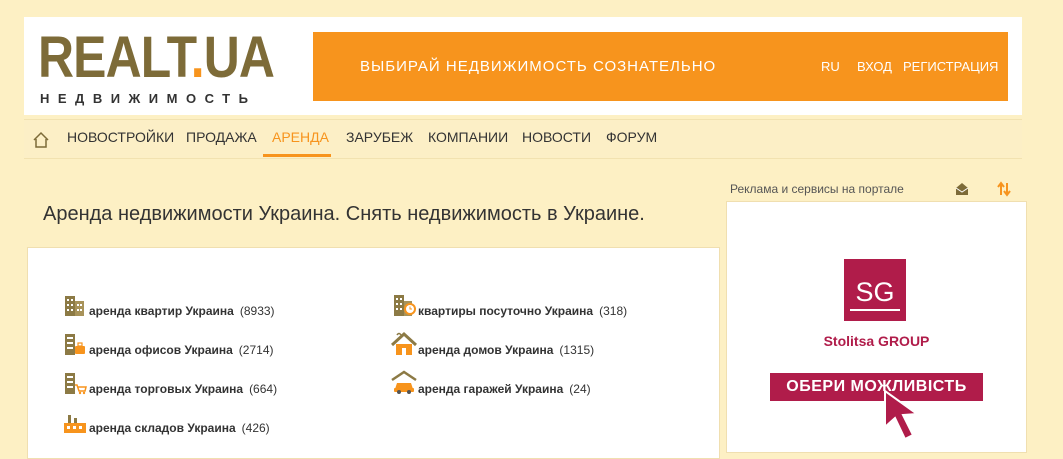  What do you see at coordinates (490, 389) in the screenshot?
I see `link-label: аренда гаражей Украина` at bounding box center [490, 389].